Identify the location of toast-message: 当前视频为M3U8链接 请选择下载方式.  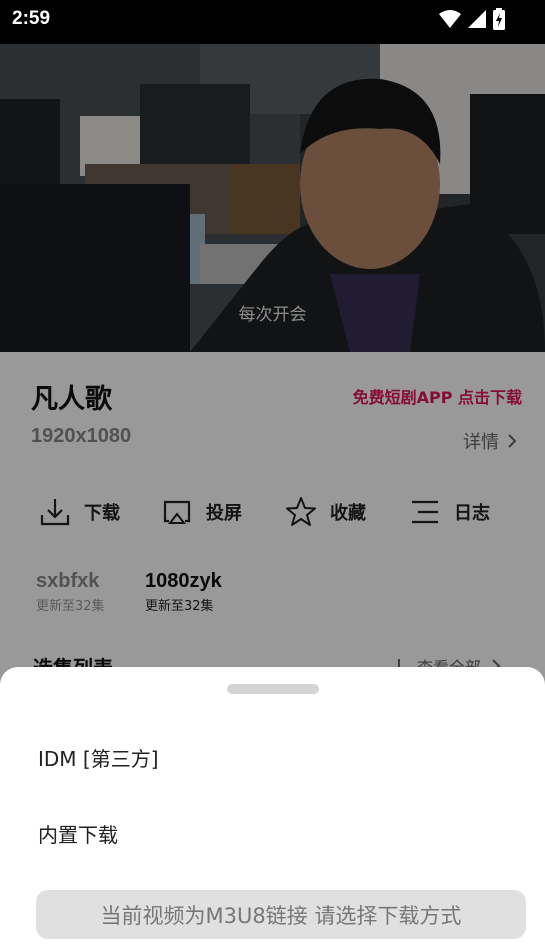
(281, 914).